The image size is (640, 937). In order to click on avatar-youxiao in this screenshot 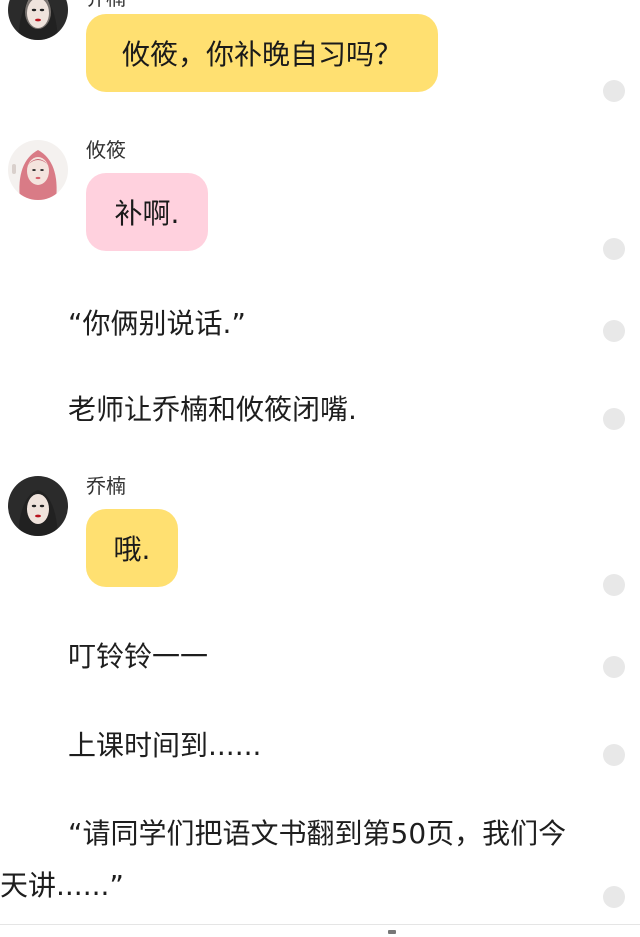, I will do `click(38, 170)`.